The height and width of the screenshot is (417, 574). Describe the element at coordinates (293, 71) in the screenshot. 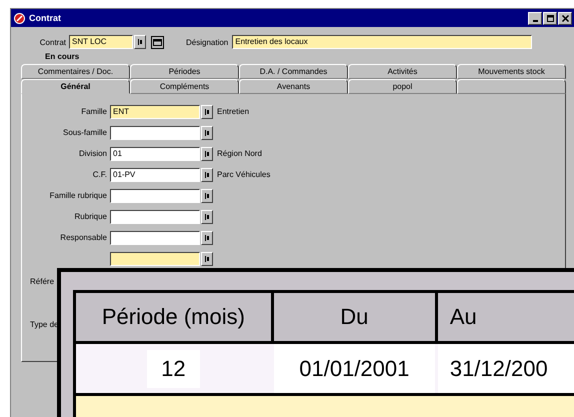

I see `tab: D.A. / Commandes` at that location.